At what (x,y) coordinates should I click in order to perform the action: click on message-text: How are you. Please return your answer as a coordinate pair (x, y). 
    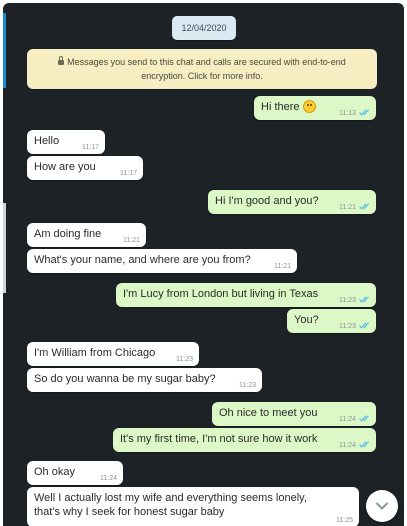
    Looking at the image, I should click on (65, 167).